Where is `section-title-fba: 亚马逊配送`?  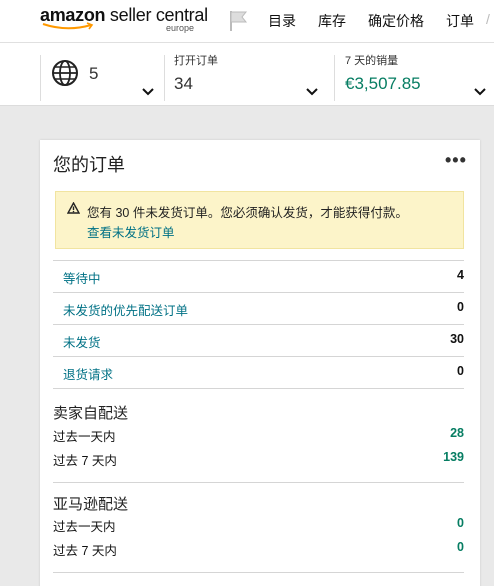
section-title-fba: 亚马逊配送 is located at coordinates (91, 504).